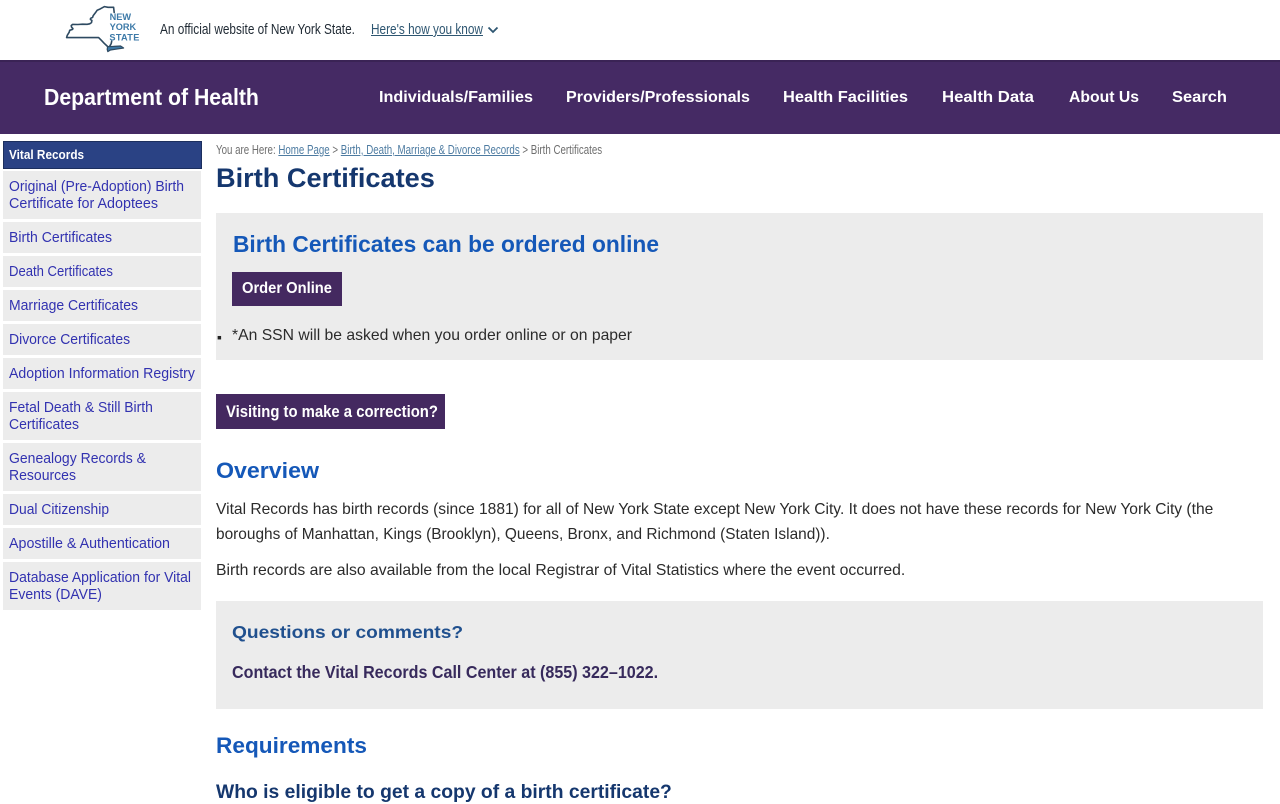  What do you see at coordinates (123, 27) in the screenshot?
I see `svg-text: YORK` at bounding box center [123, 27].